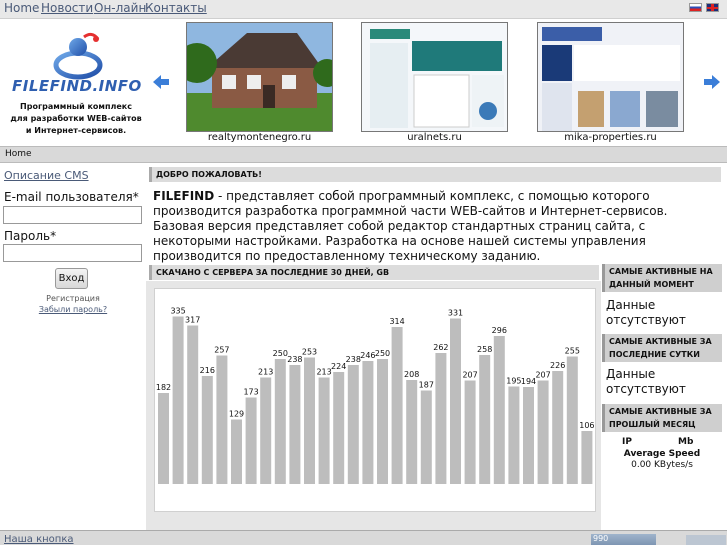  What do you see at coordinates (484, 349) in the screenshot?
I see `chart-bar-label: 258` at bounding box center [484, 349].